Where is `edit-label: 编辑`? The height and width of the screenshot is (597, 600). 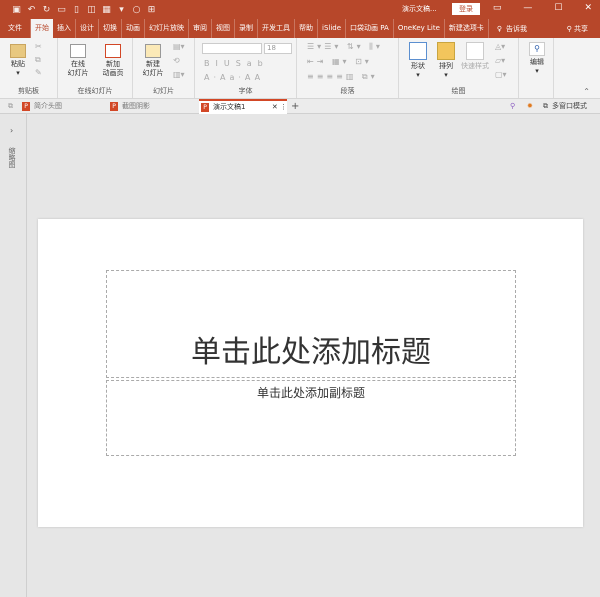 edit-label: 编辑 is located at coordinates (537, 62).